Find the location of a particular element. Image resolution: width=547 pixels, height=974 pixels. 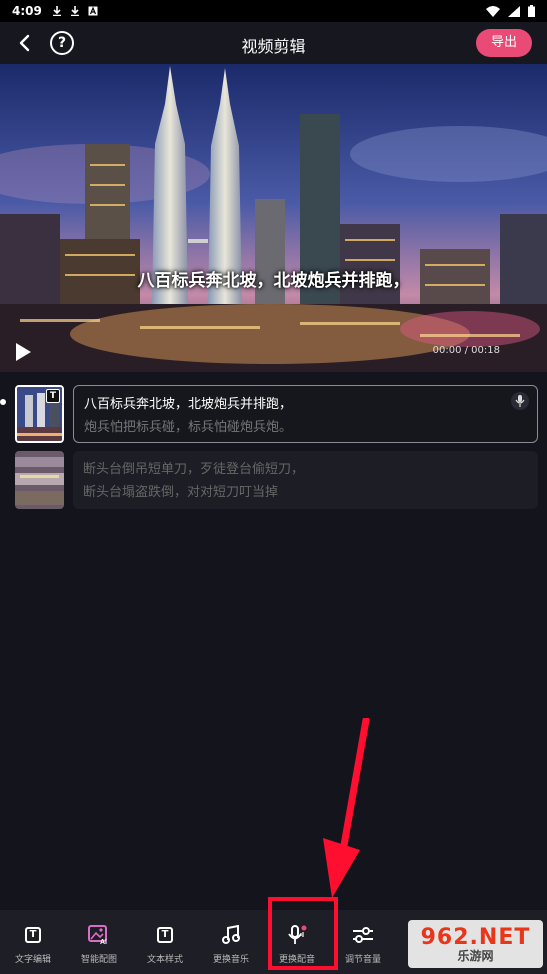

clip-thumbnail-image is located at coordinates (39, 480).